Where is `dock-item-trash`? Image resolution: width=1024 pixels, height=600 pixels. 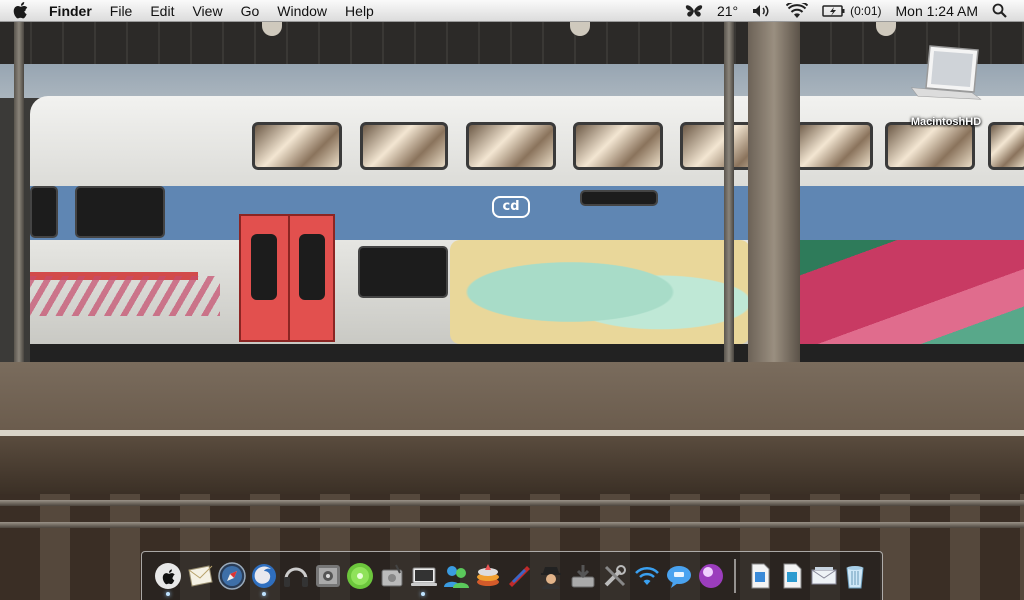
dock-item-trash is located at coordinates (855, 576).